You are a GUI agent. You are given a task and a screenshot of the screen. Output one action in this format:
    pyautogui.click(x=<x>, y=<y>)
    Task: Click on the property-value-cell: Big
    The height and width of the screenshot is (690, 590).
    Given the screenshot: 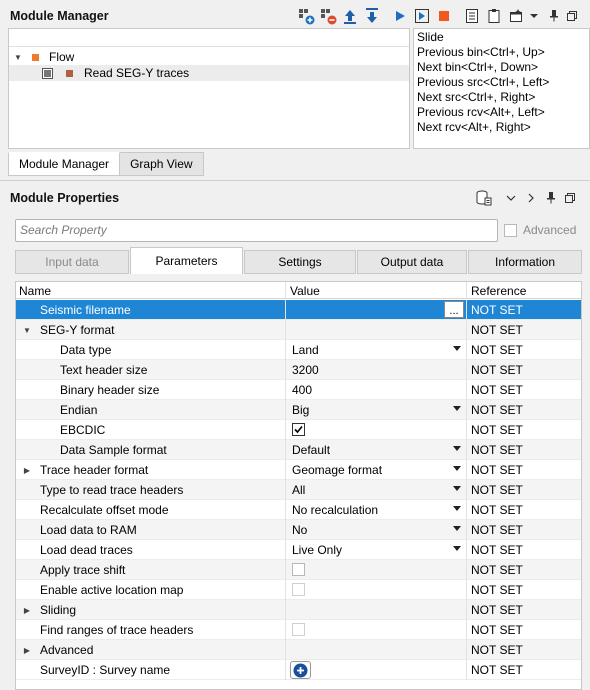 What is the action you would take?
    pyautogui.click(x=377, y=410)
    